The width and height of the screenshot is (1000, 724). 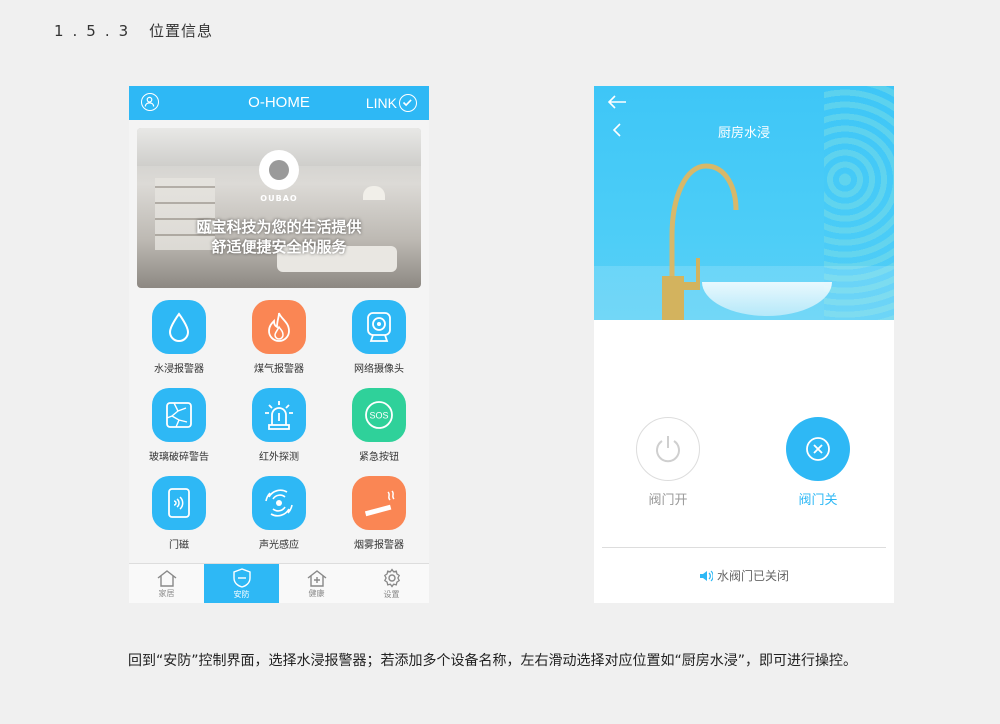 I want to click on bottom-tab-bar: 家居 安防 健康 设置, so click(x=279, y=583).